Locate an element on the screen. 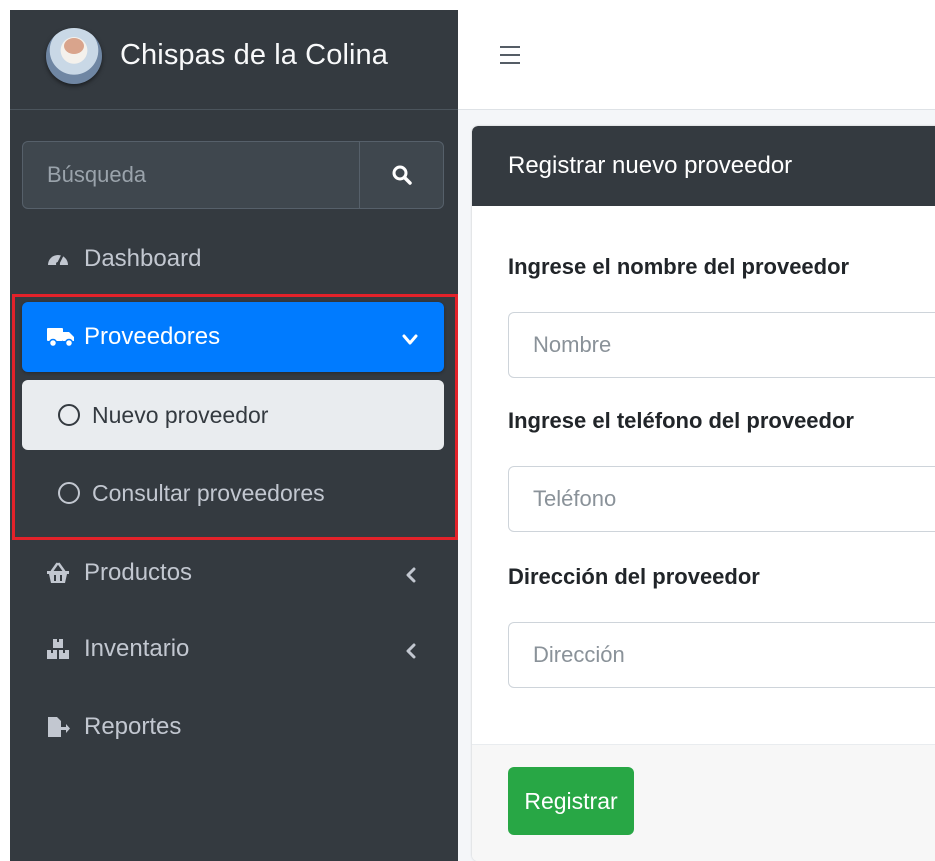  boxes-icon is located at coordinates (63, 649).